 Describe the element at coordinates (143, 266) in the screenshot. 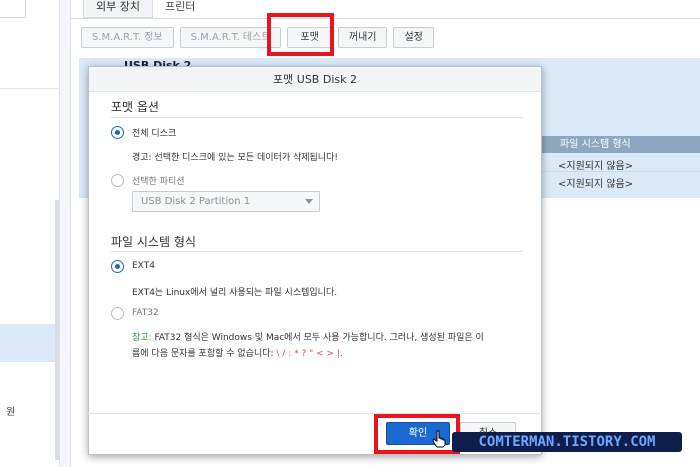

I see `ext4-label: EXT4` at that location.